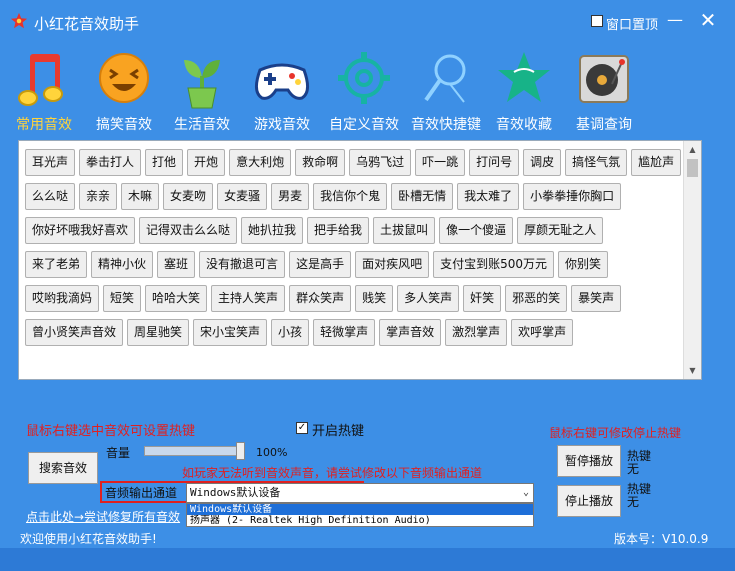  I want to click on sound-button: 哎哟我滴妈, so click(62, 298).